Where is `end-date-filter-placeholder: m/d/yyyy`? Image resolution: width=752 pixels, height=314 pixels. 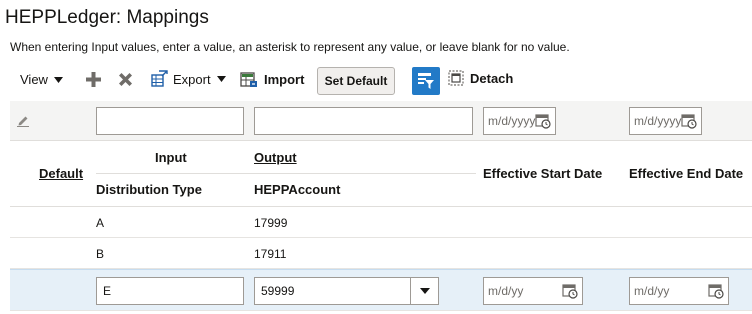 end-date-filter-placeholder: m/d/yyyy is located at coordinates (658, 121).